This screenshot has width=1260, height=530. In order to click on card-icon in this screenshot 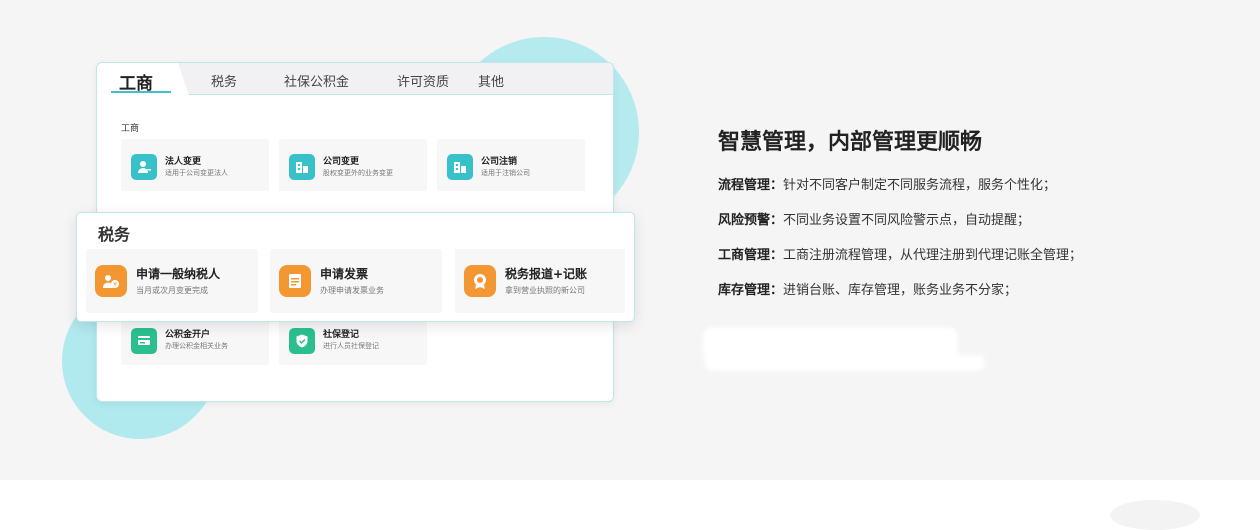, I will do `click(144, 341)`.